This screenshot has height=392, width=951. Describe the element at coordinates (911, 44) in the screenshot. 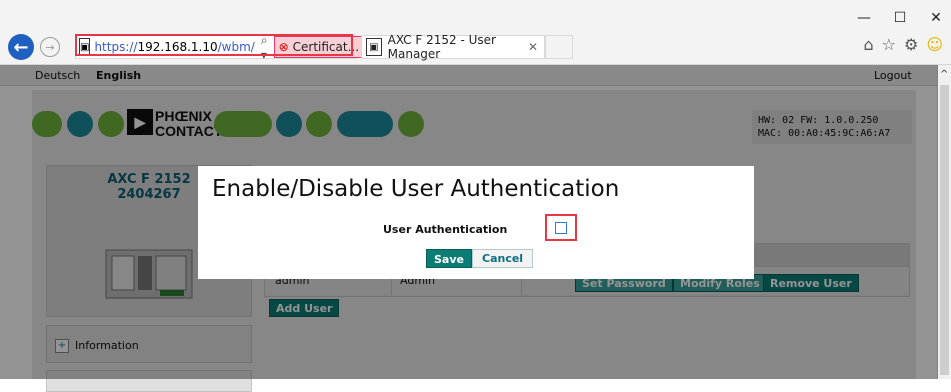

I see `gear-icon: ⚙` at that location.